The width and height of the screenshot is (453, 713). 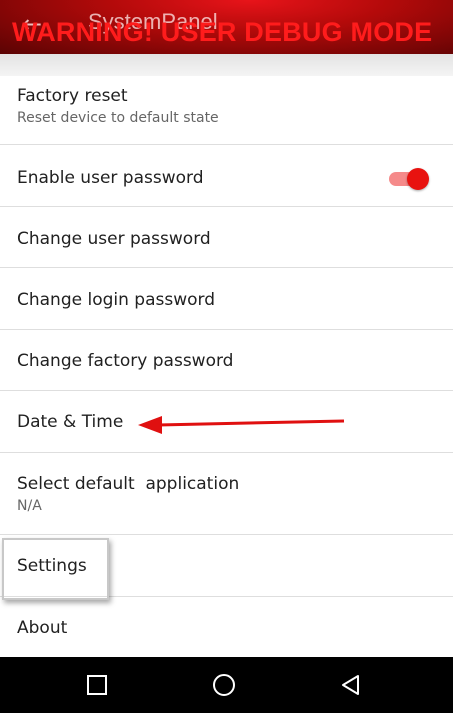 I want to click on app-toolbar: ← SystemPanel WARNING! USER DEBUG MODE, so click(x=226, y=27).